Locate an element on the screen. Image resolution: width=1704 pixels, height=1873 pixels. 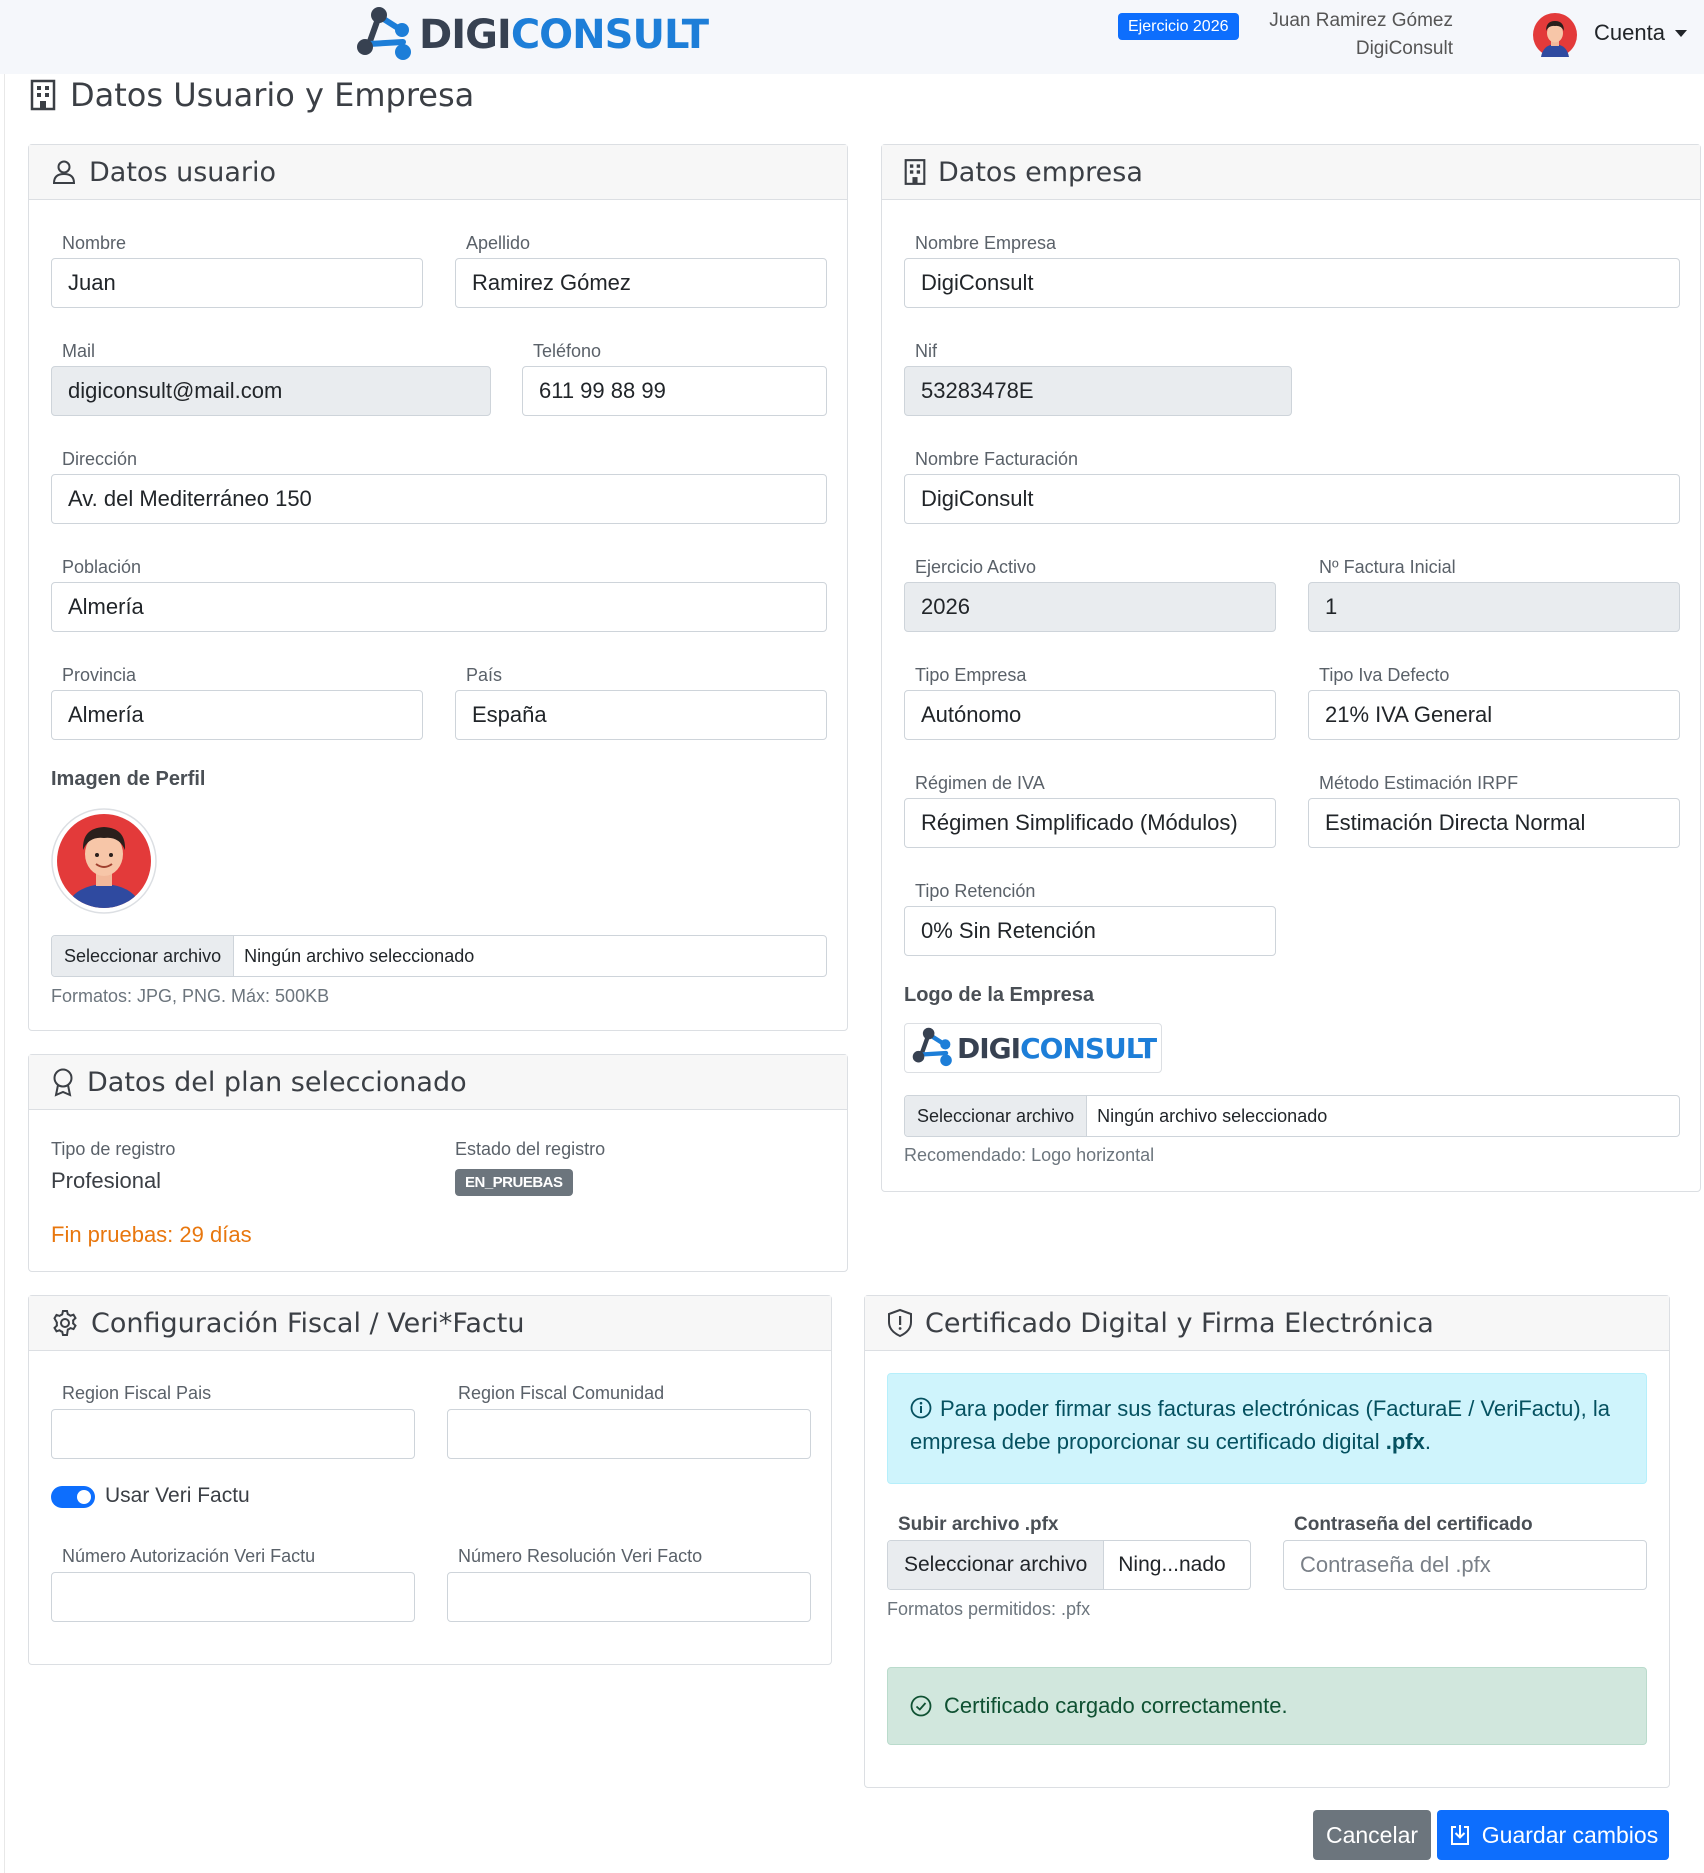
nombre-input: Juan is located at coordinates (237, 283).